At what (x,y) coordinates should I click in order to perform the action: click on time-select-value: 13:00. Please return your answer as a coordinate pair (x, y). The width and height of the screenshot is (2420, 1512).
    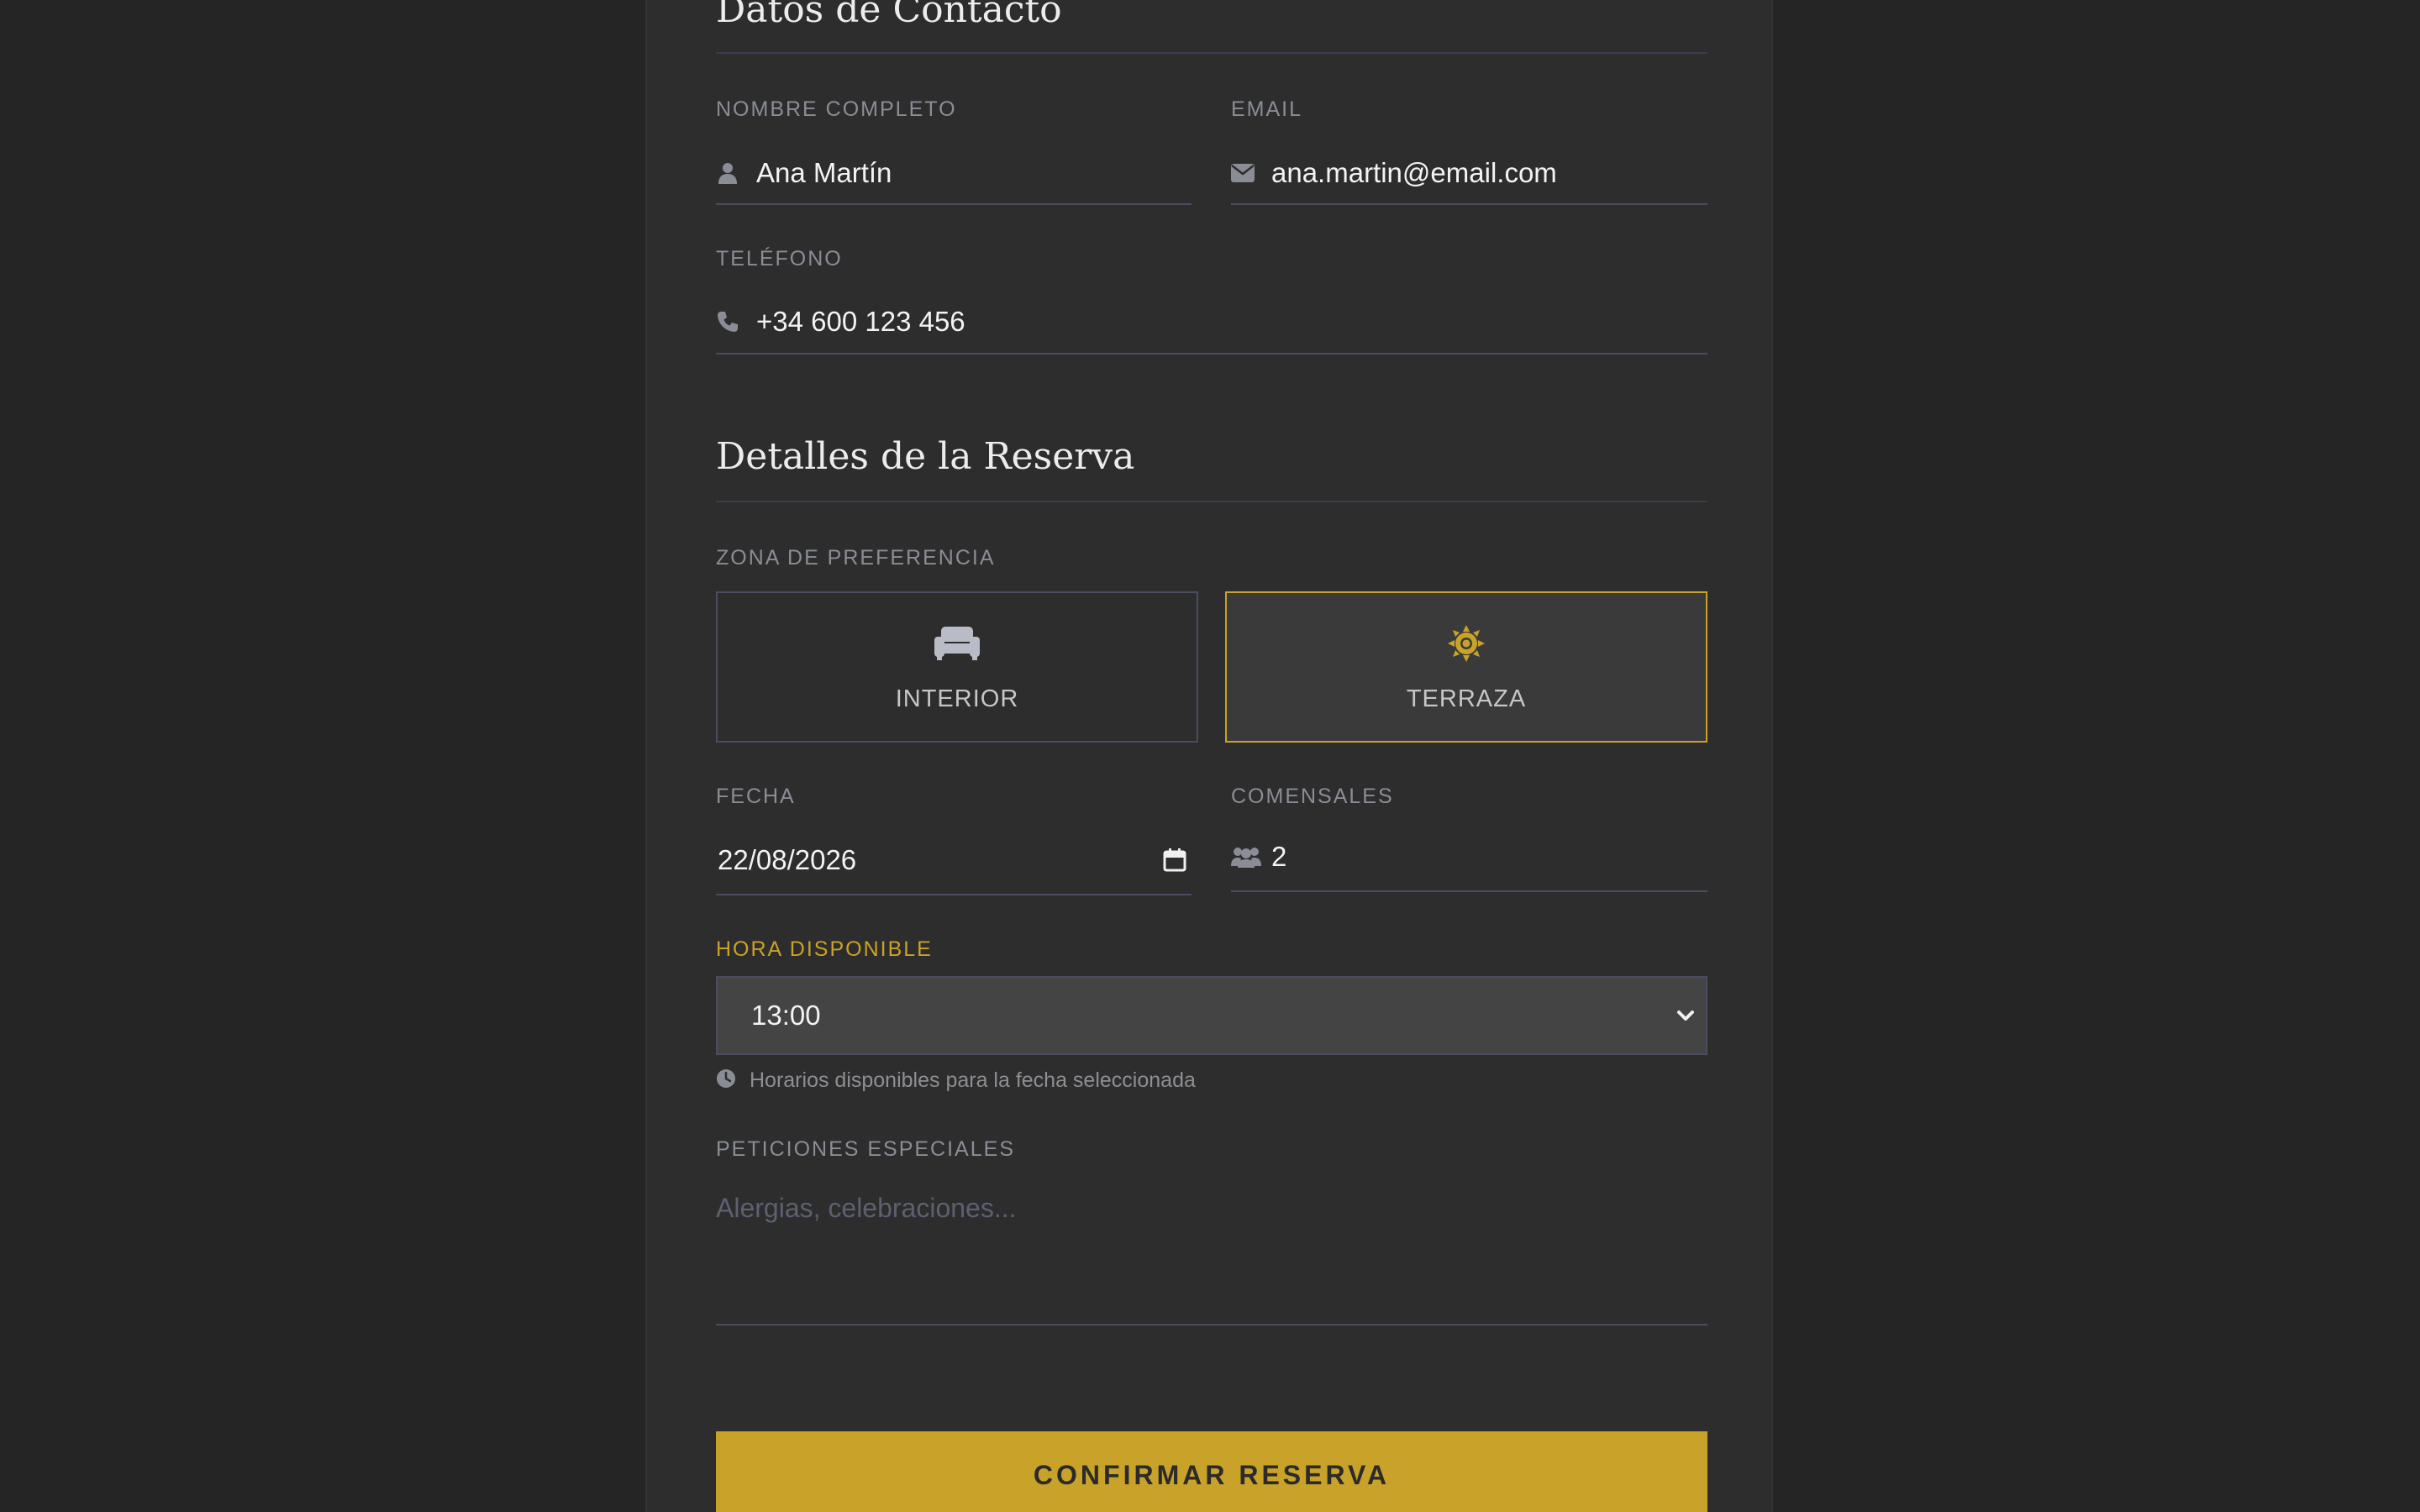
    Looking at the image, I should click on (786, 1015).